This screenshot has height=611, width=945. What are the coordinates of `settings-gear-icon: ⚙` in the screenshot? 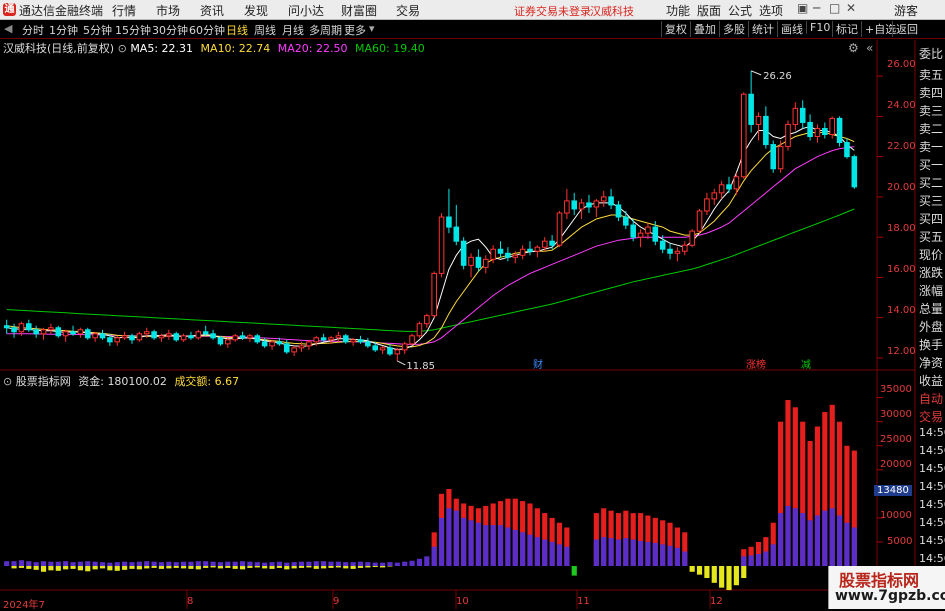 It's located at (853, 48).